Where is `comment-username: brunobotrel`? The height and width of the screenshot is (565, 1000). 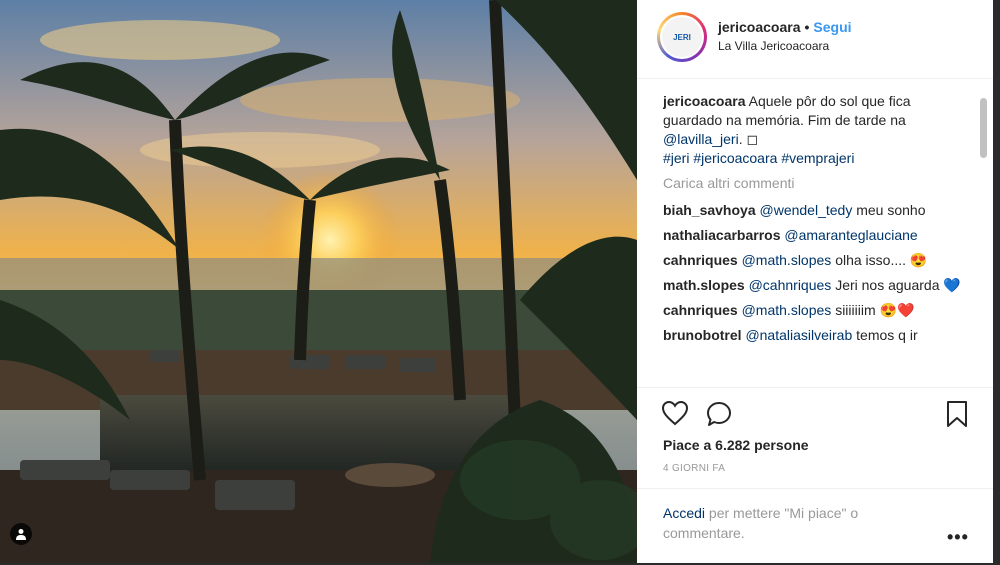
comment-username: brunobotrel is located at coordinates (702, 335).